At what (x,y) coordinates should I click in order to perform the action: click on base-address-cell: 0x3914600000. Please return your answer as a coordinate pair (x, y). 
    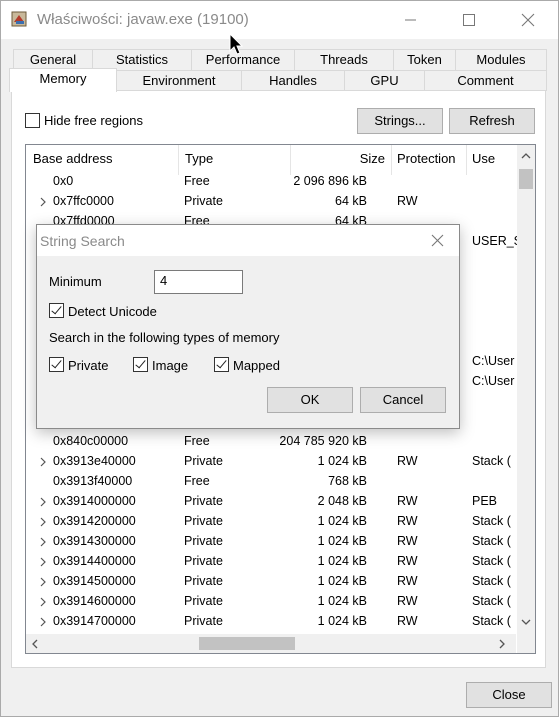
    Looking at the image, I should click on (94, 601).